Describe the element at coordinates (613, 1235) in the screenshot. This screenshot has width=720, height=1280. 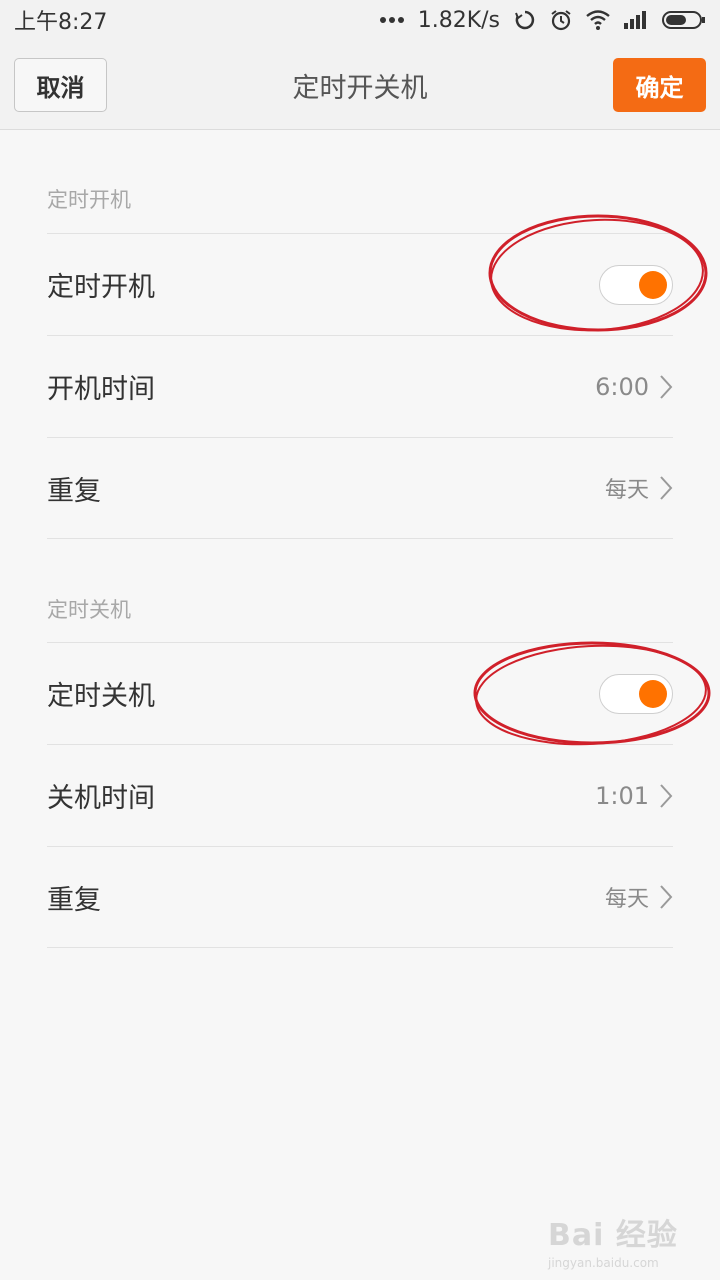
I see `watermark-main: Bai 经验` at that location.